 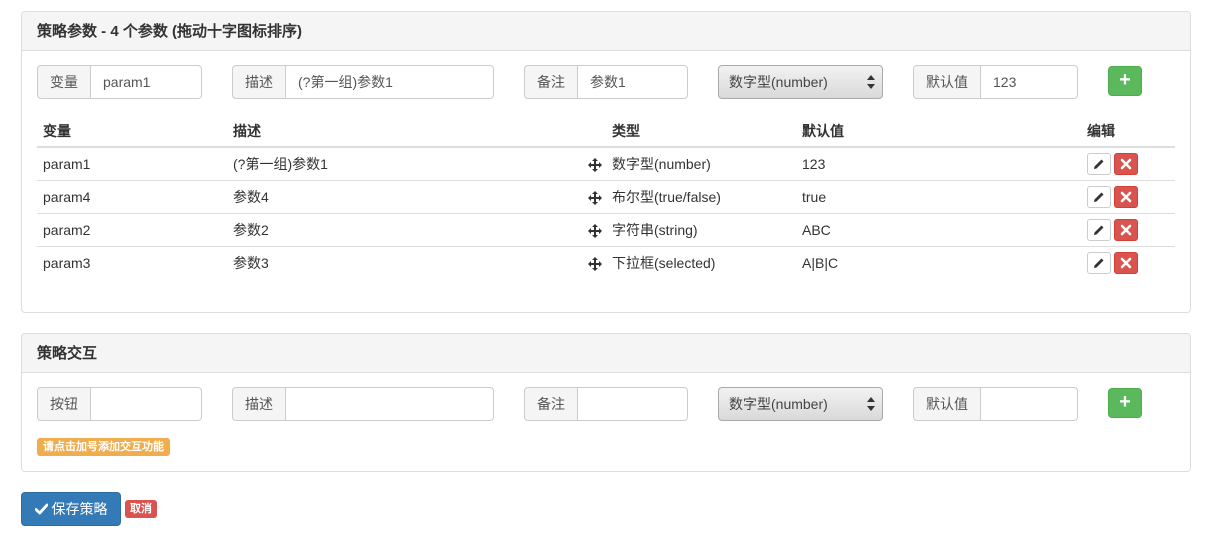 I want to click on save-strategy-button: 保存策略, so click(x=71, y=509).